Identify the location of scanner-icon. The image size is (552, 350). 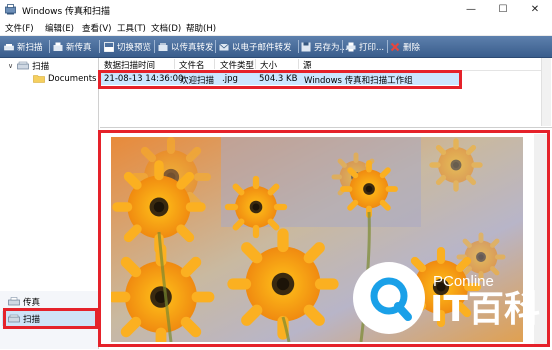
(9, 46).